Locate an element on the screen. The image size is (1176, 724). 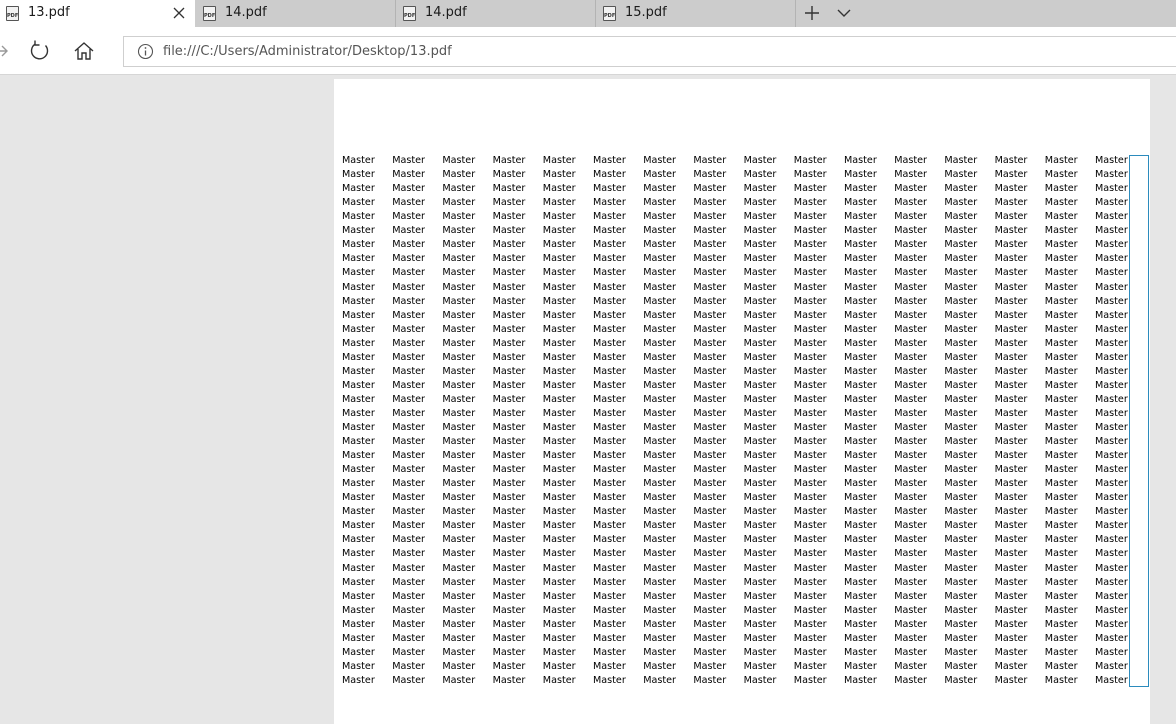
info-icon is located at coordinates (145, 51).